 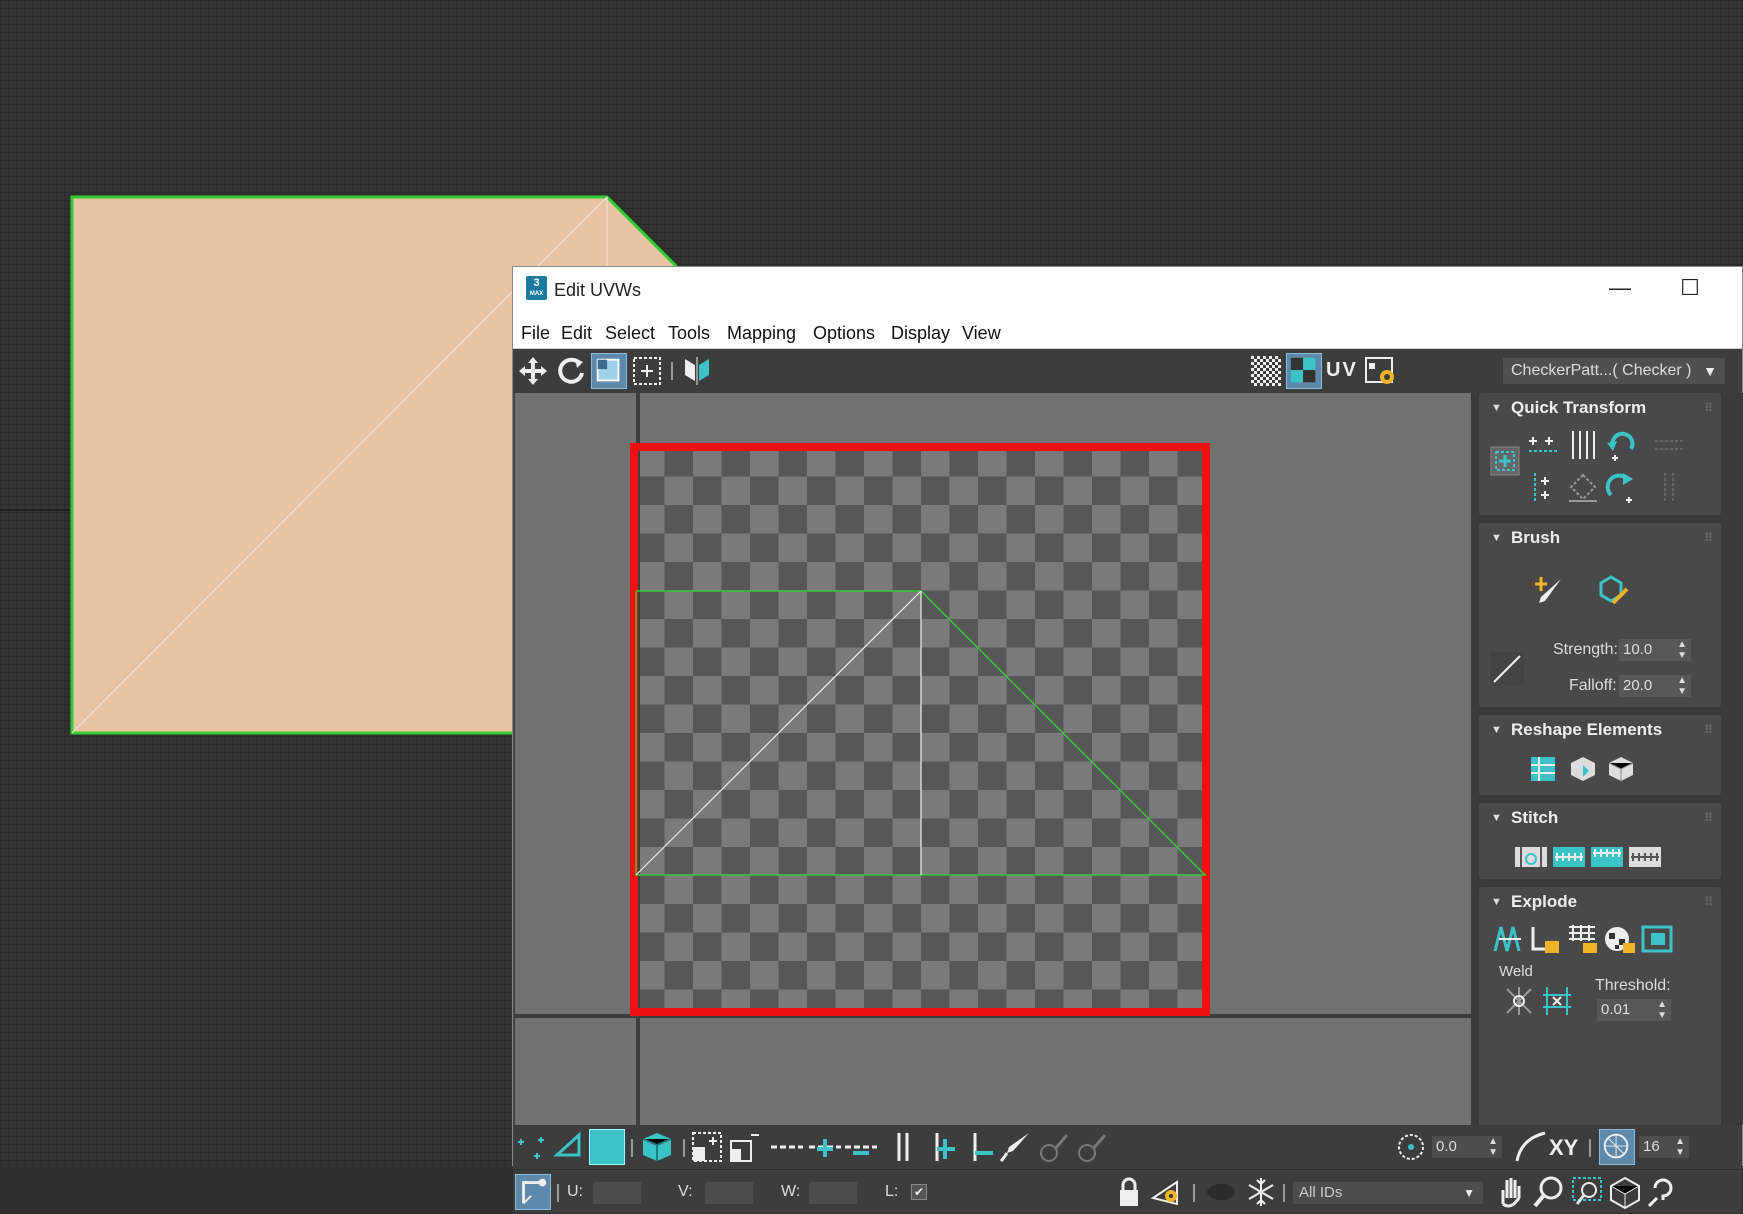 I want to click on rotation-spinner: 0.0 ▲ ▼, so click(x=1467, y=1147).